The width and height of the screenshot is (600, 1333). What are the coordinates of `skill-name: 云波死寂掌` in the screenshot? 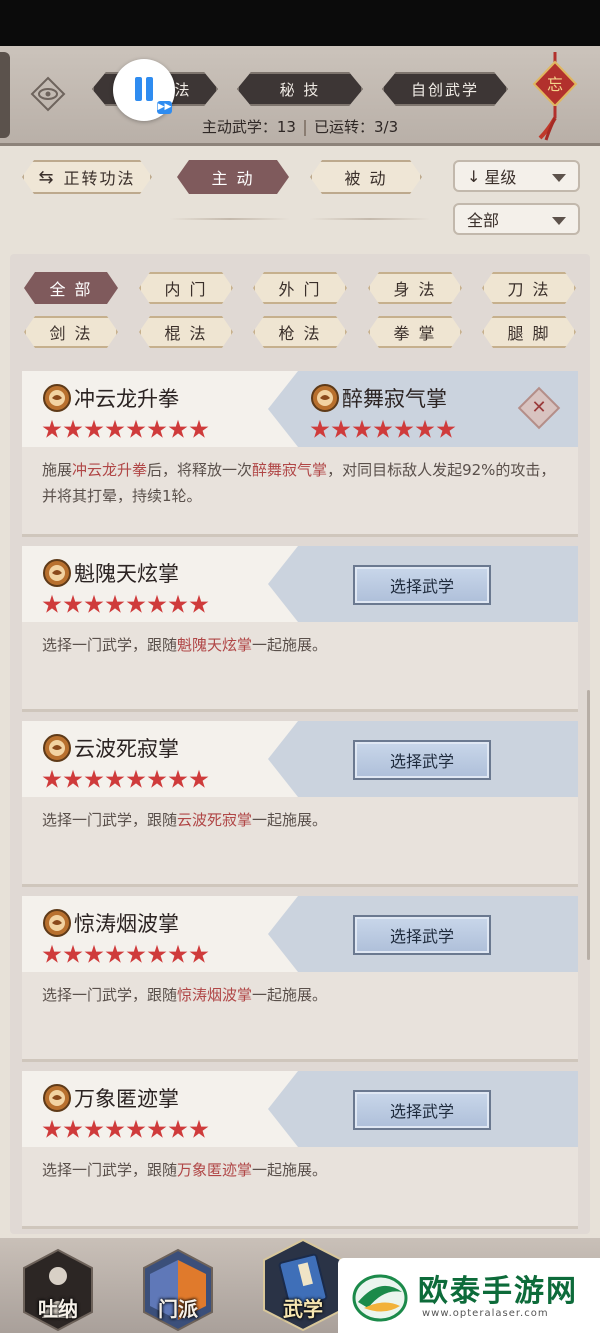 It's located at (126, 749).